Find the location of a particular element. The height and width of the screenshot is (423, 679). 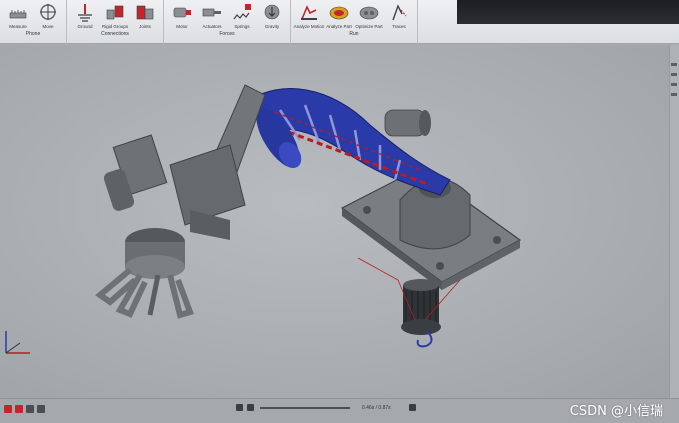

ribbon-group-label: Connections is located at coordinates (115, 34).